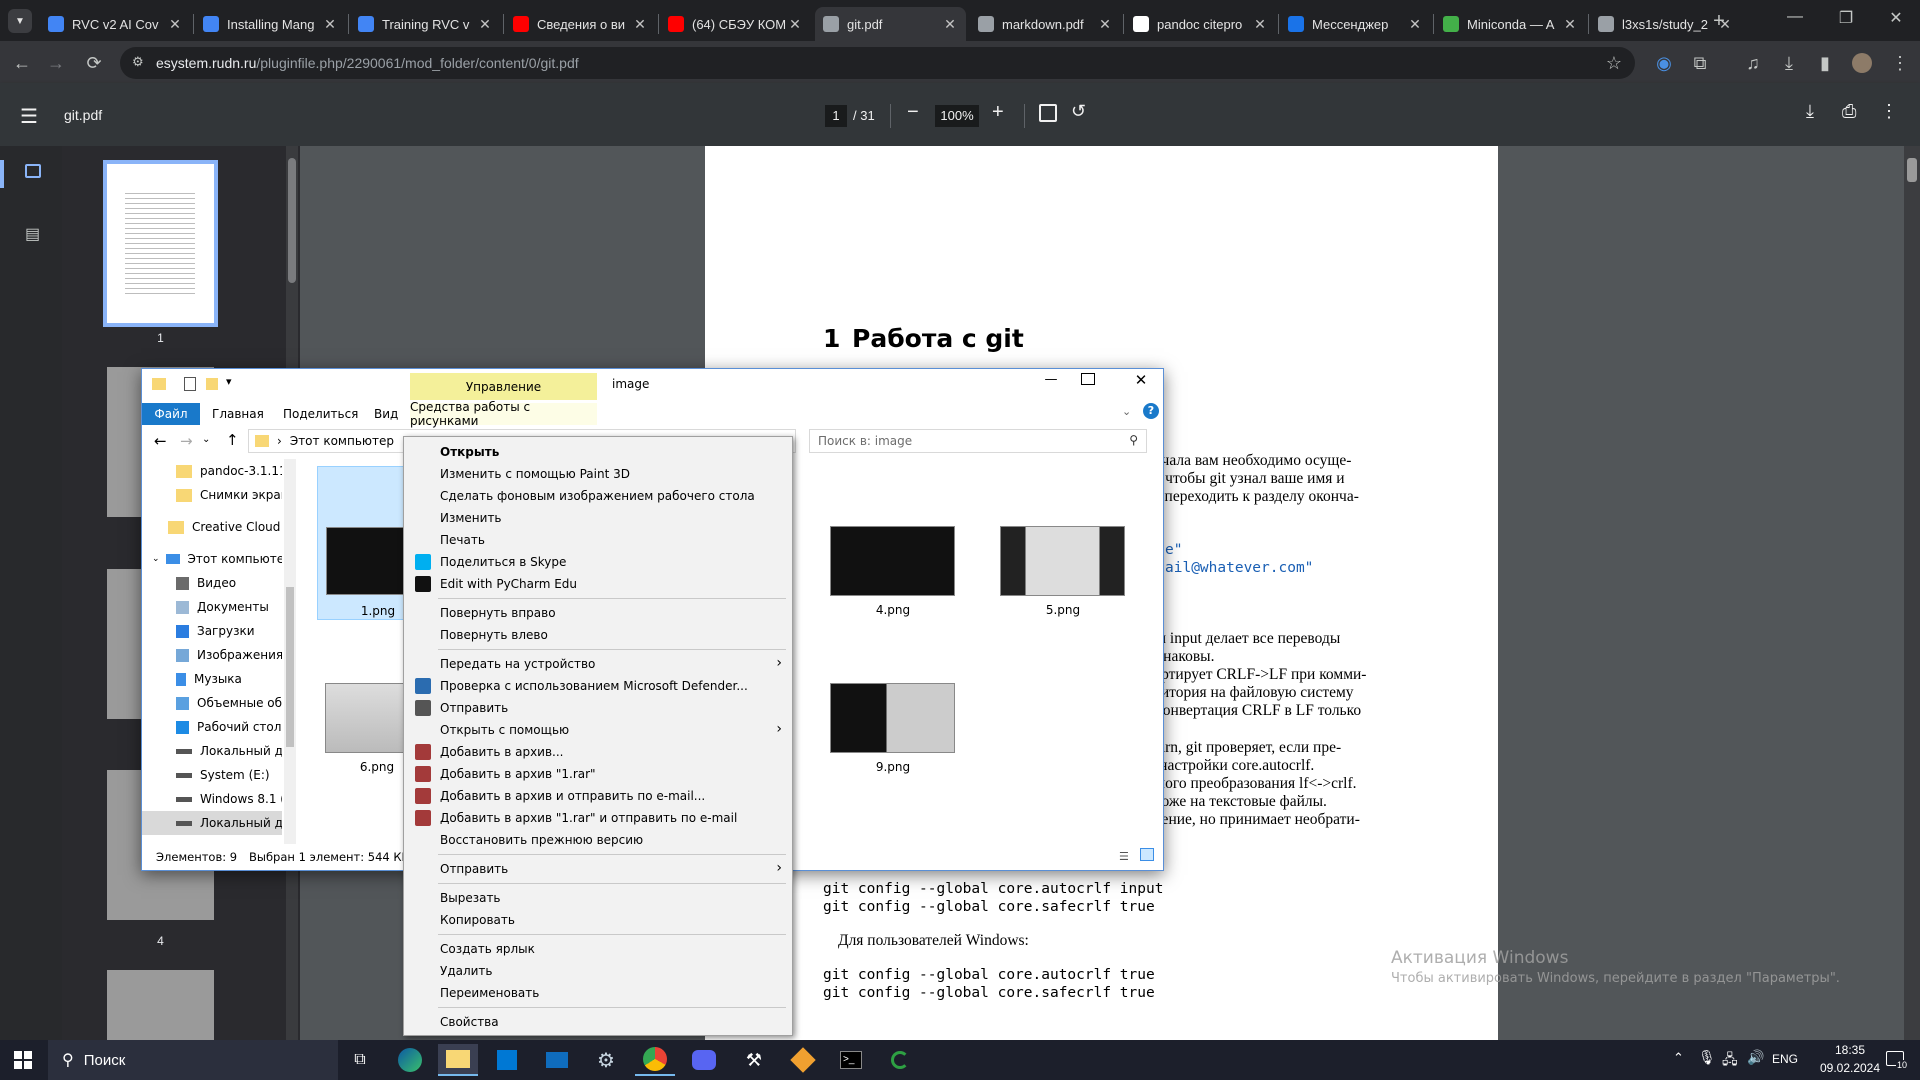  Describe the element at coordinates (458, 1060) in the screenshot. I see `file-explorer-taskbar-icon` at that location.